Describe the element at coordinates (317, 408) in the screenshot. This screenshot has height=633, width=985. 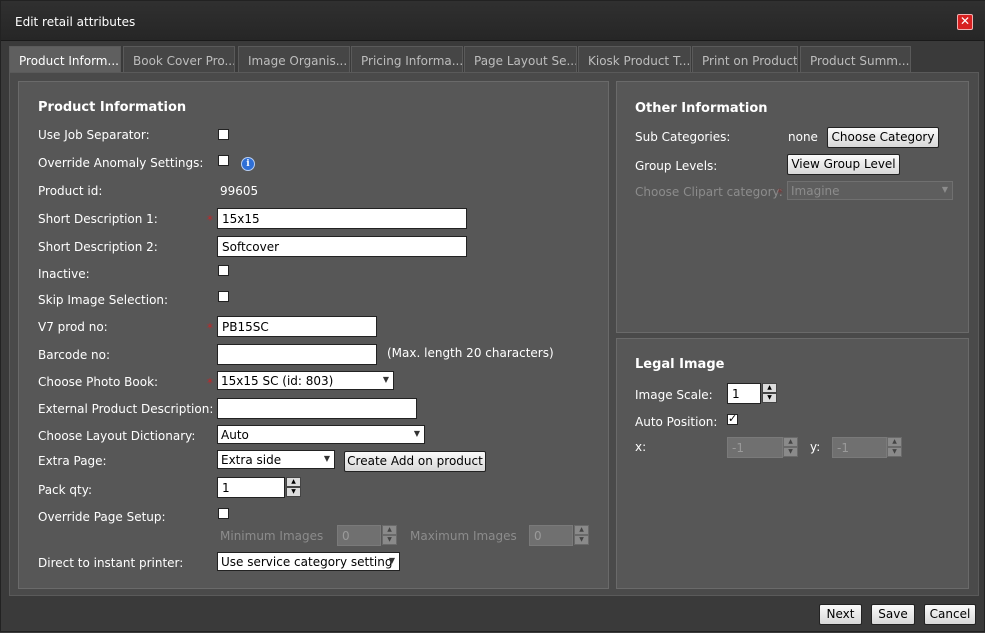
I see `external-product-description-input` at that location.